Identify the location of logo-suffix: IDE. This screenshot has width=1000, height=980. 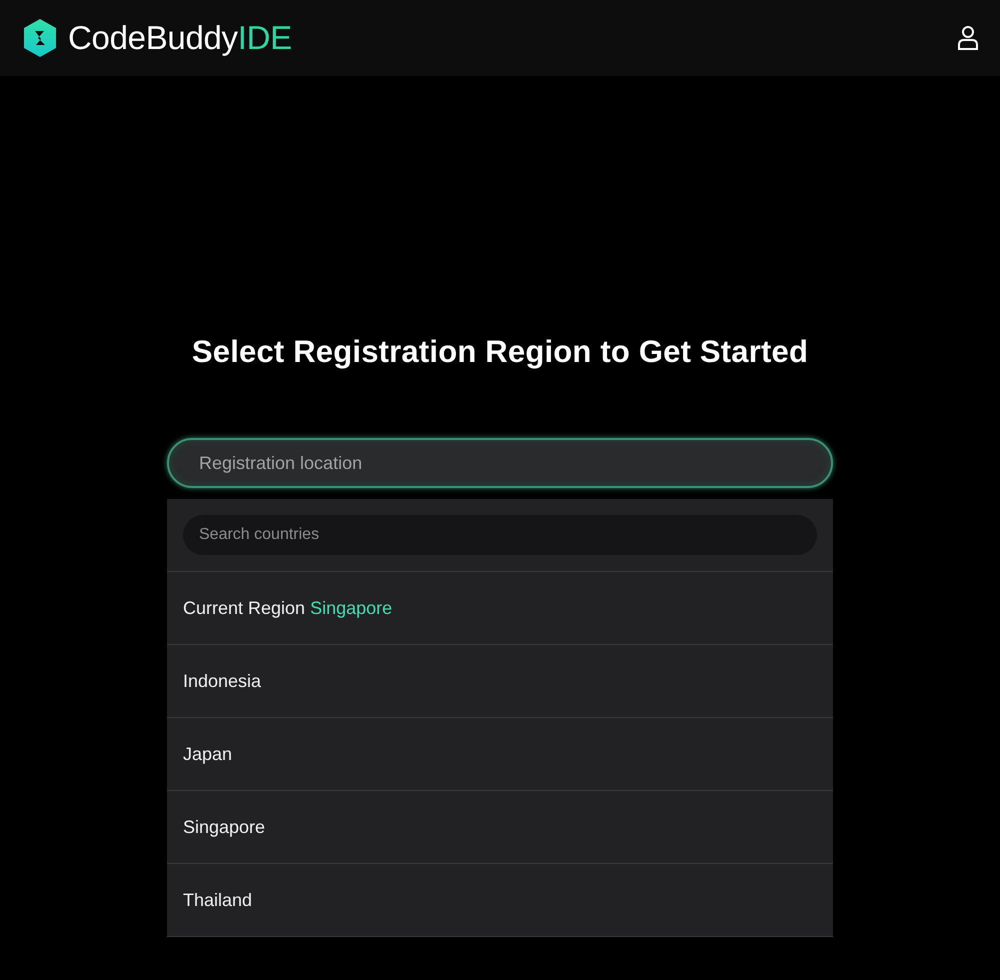
(265, 38).